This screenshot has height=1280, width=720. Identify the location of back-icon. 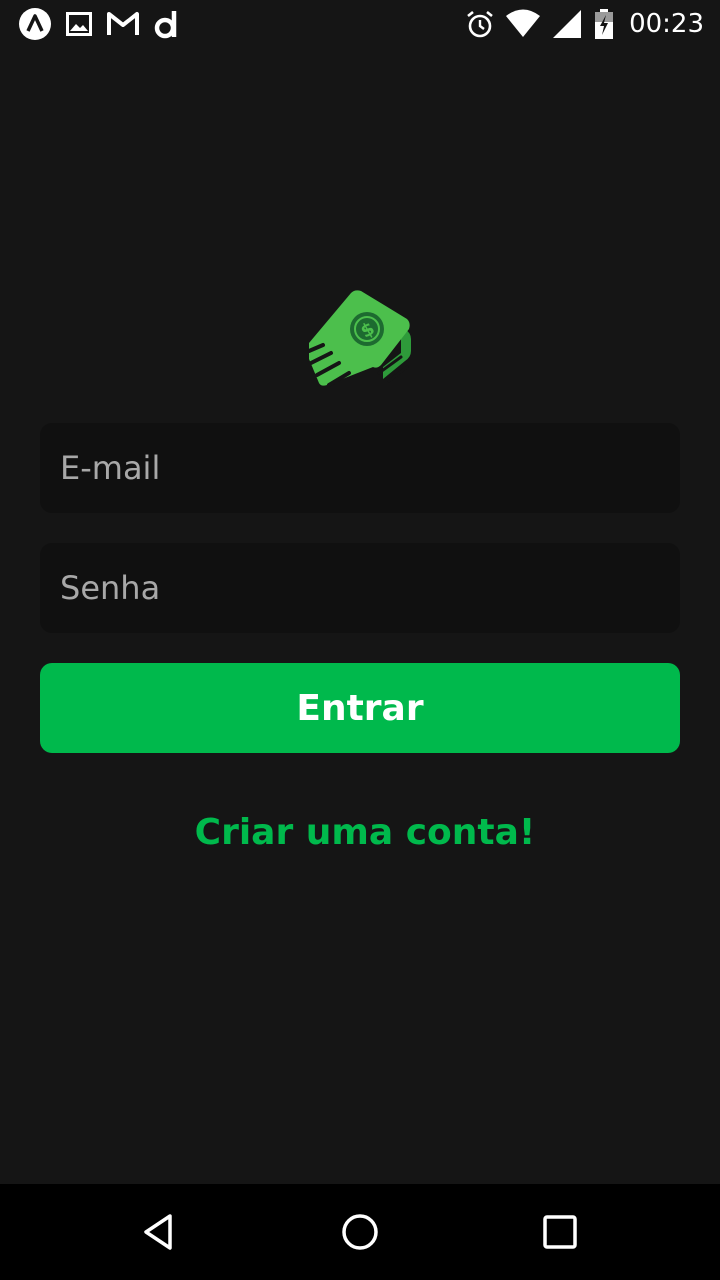
(158, 1232).